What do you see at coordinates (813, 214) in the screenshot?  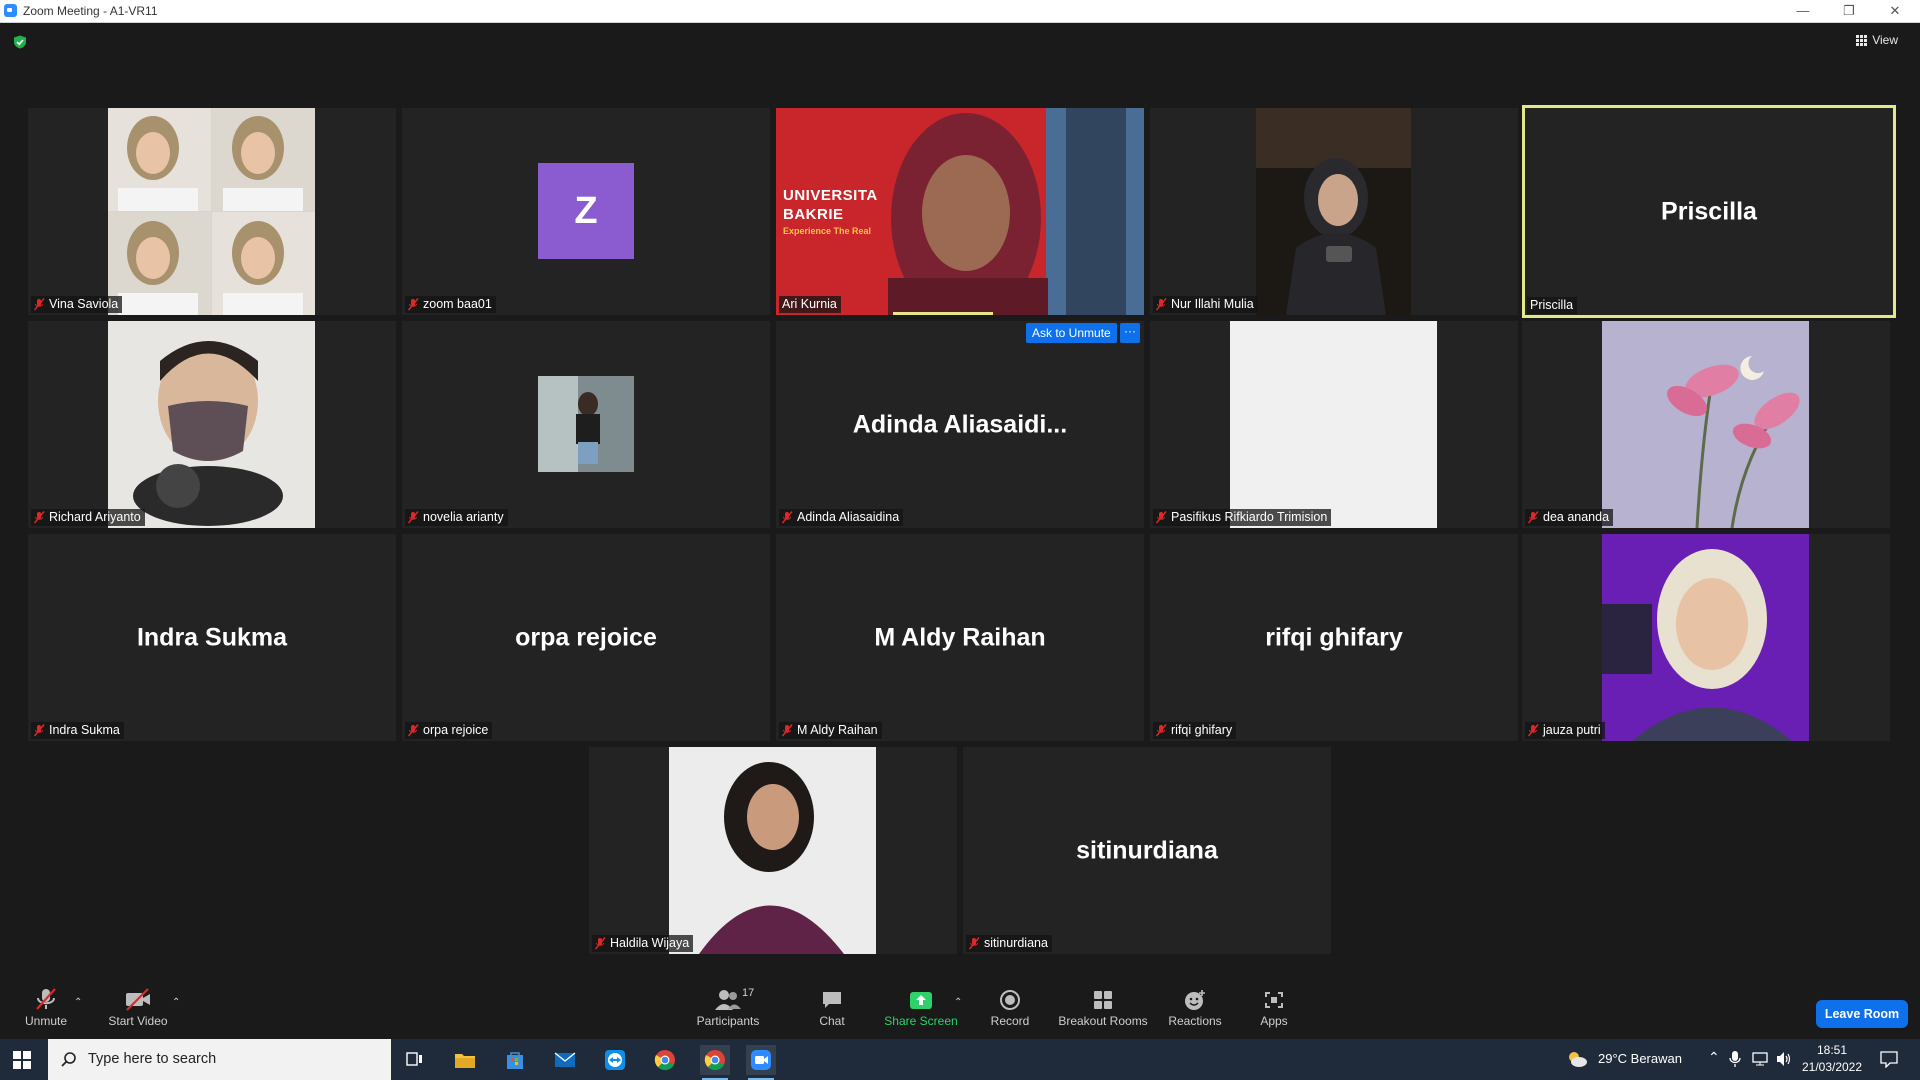 I see `banner-text: BAKRIE` at bounding box center [813, 214].